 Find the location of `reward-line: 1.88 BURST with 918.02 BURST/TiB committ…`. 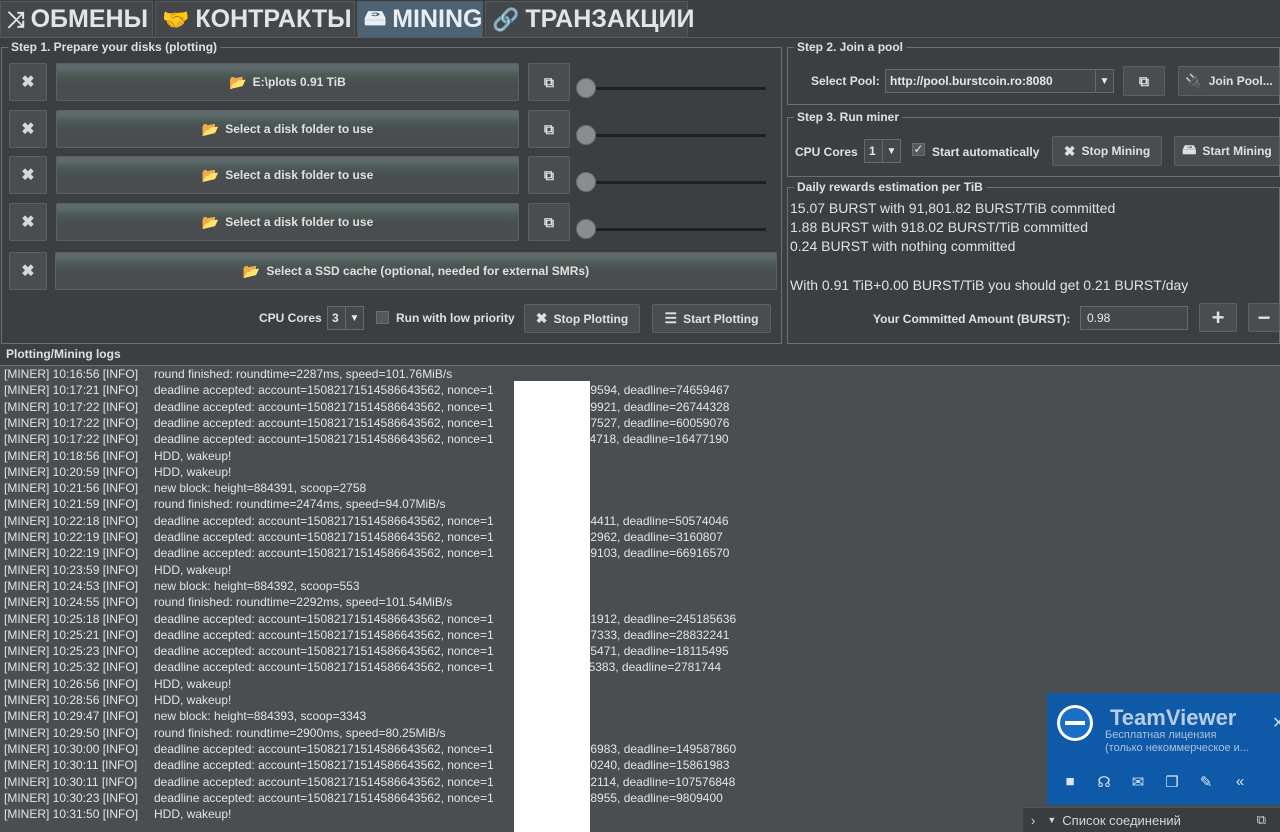

reward-line: 1.88 BURST with 918.02 BURST/TiB committ… is located at coordinates (939, 227).